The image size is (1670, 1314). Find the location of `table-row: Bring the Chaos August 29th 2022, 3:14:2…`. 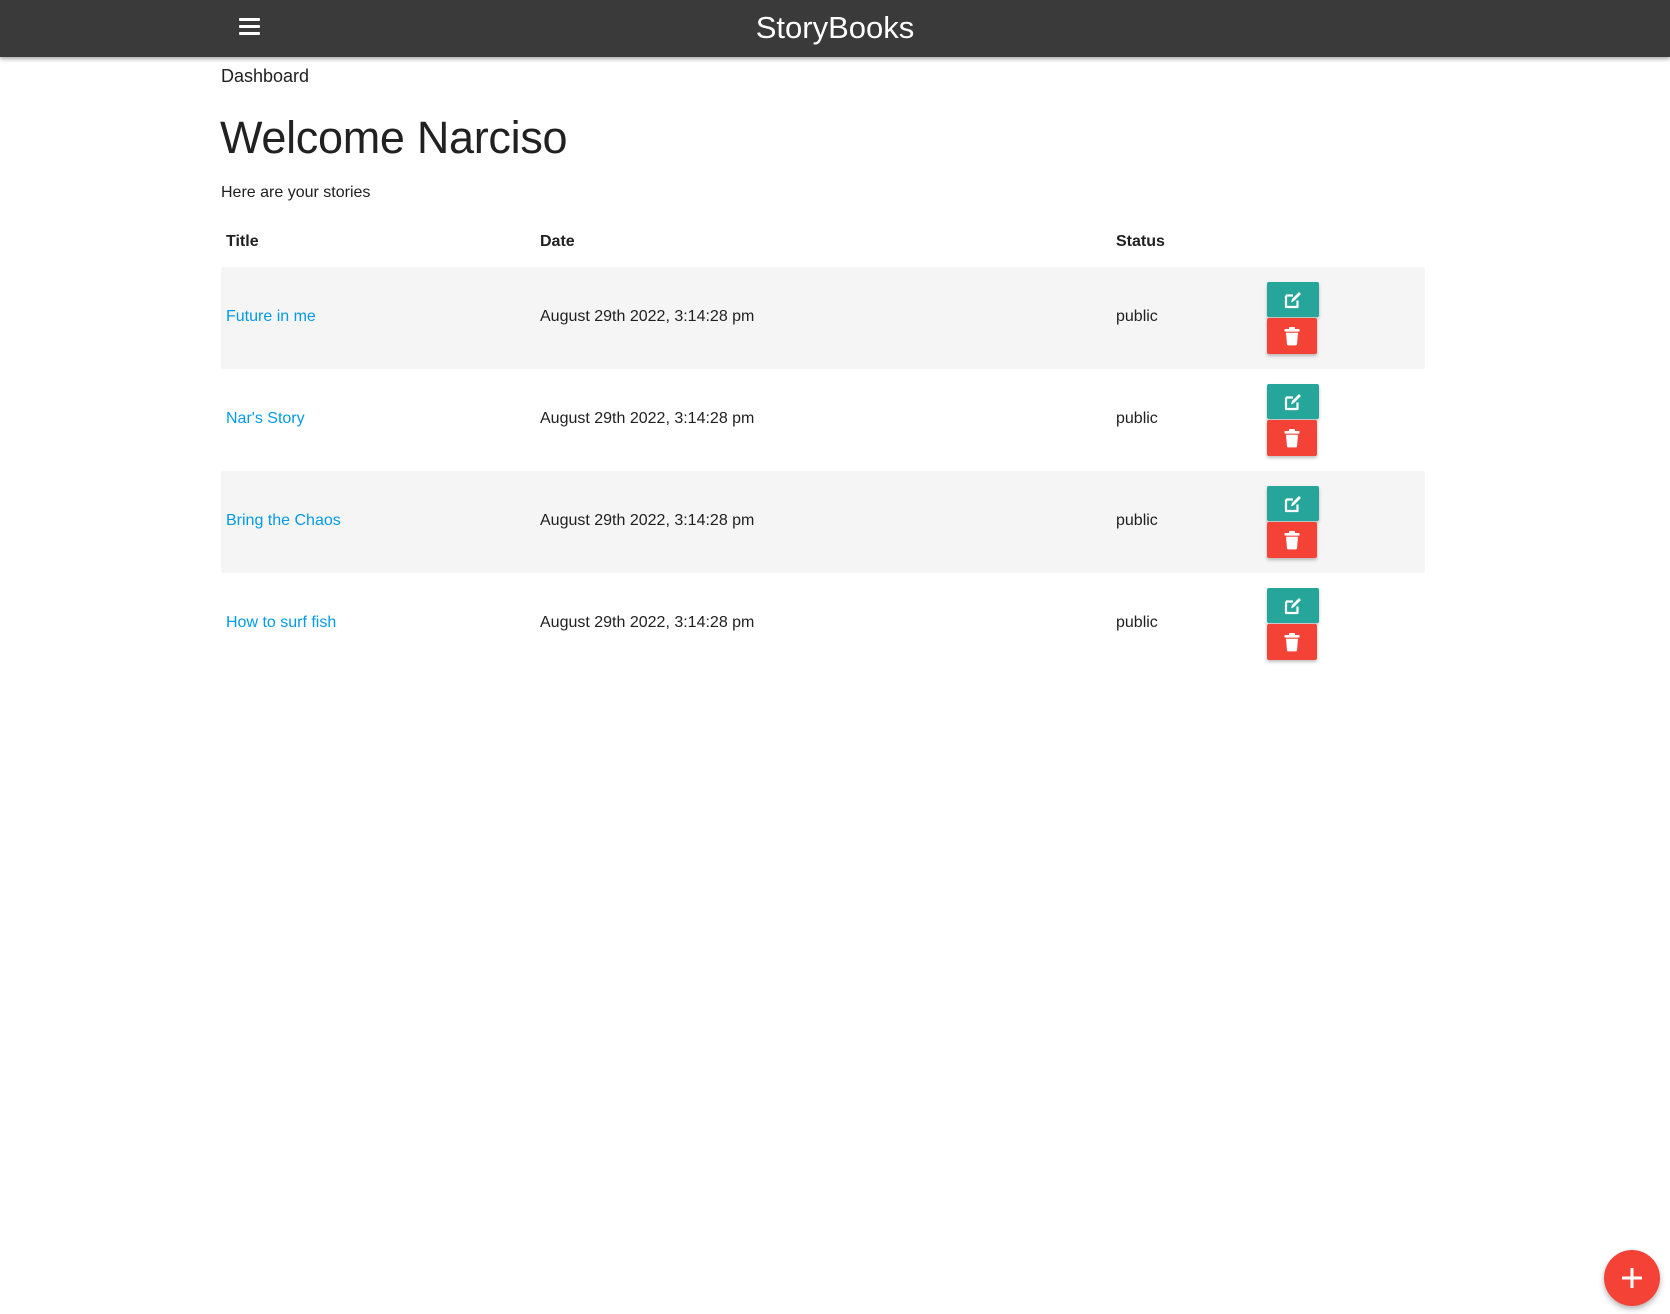

table-row: Bring the Chaos August 29th 2022, 3:14:2… is located at coordinates (823, 522).